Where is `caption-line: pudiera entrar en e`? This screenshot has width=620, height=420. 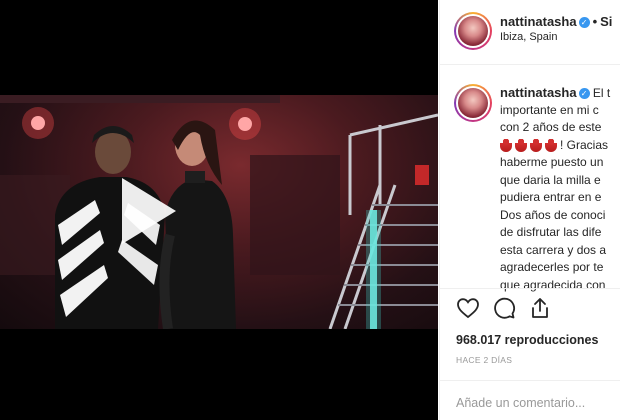 caption-line: pudiera entrar en e is located at coordinates (551, 197).